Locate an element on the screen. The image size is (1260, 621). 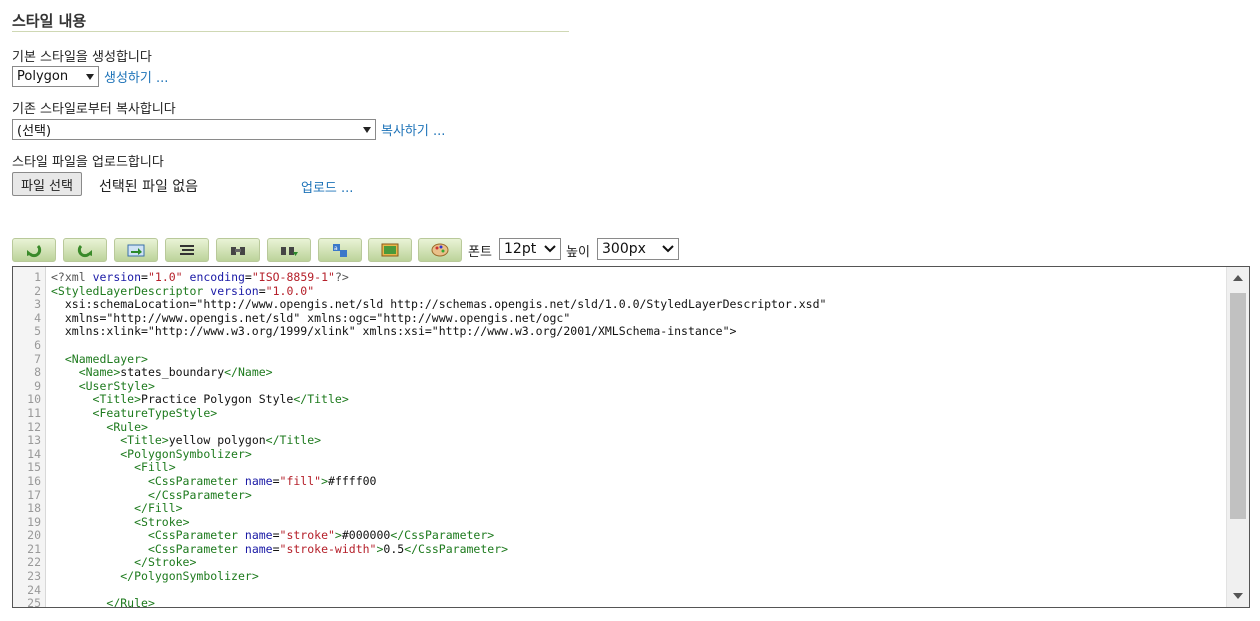
svg-text: a is located at coordinates (336, 248).